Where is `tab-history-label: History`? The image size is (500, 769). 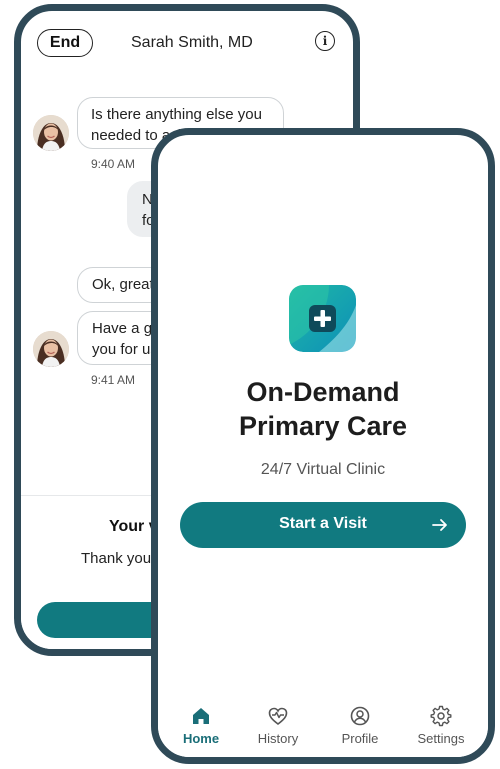
tab-history-label: History is located at coordinates (278, 738).